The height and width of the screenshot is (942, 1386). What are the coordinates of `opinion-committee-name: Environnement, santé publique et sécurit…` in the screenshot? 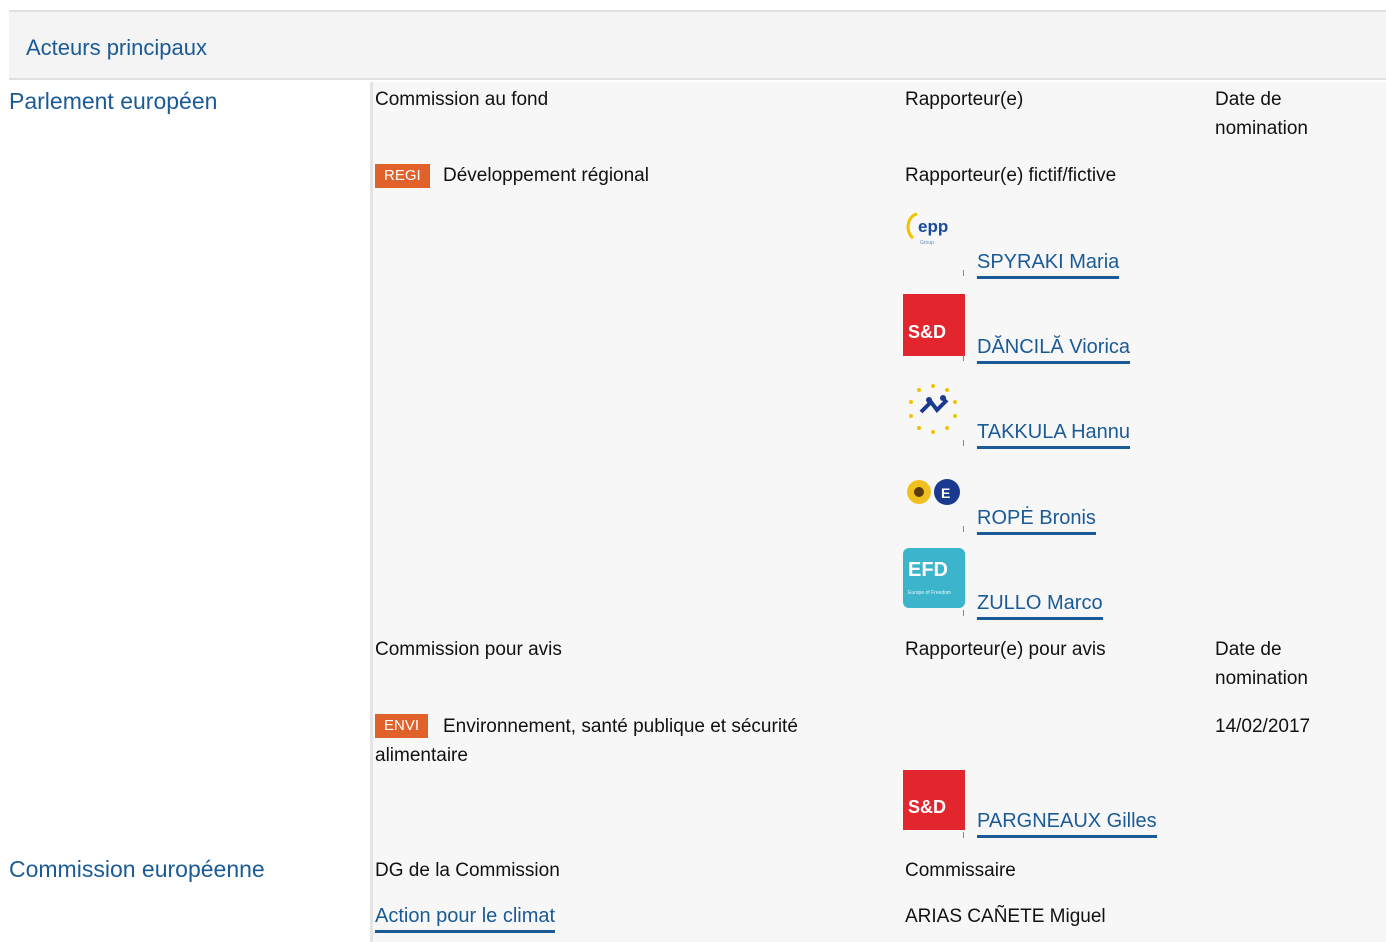 It's located at (586, 741).